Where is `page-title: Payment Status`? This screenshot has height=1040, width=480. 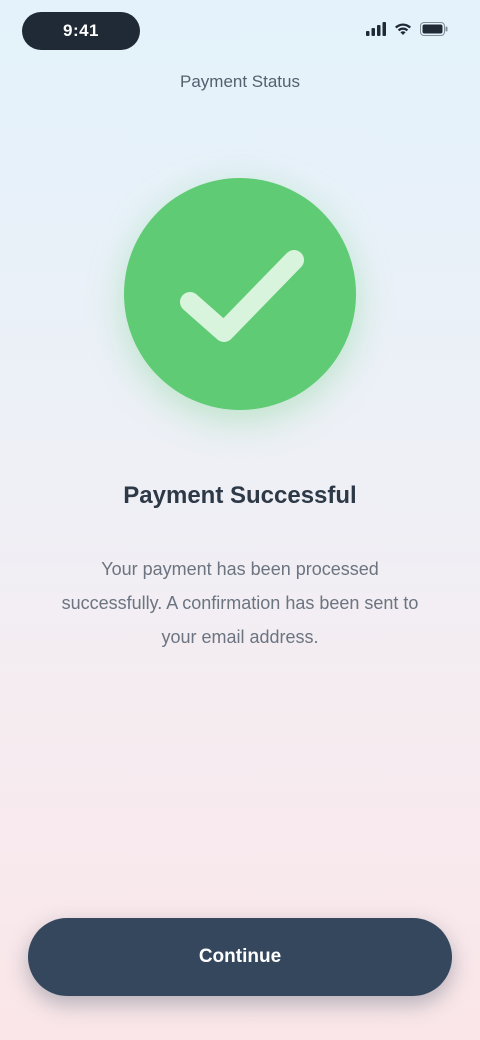
page-title: Payment Status is located at coordinates (239, 81).